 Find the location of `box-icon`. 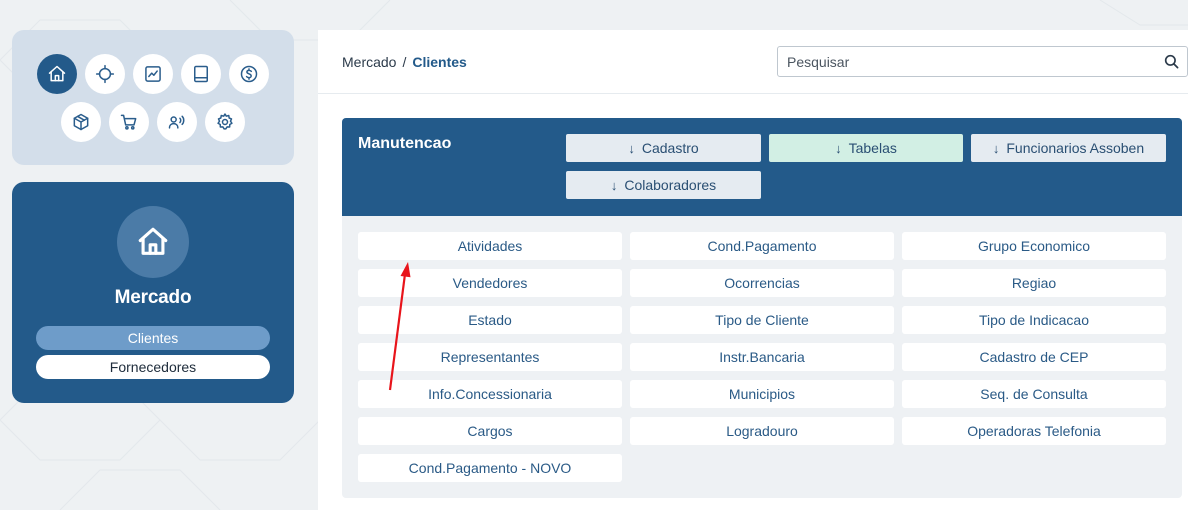

box-icon is located at coordinates (81, 122).